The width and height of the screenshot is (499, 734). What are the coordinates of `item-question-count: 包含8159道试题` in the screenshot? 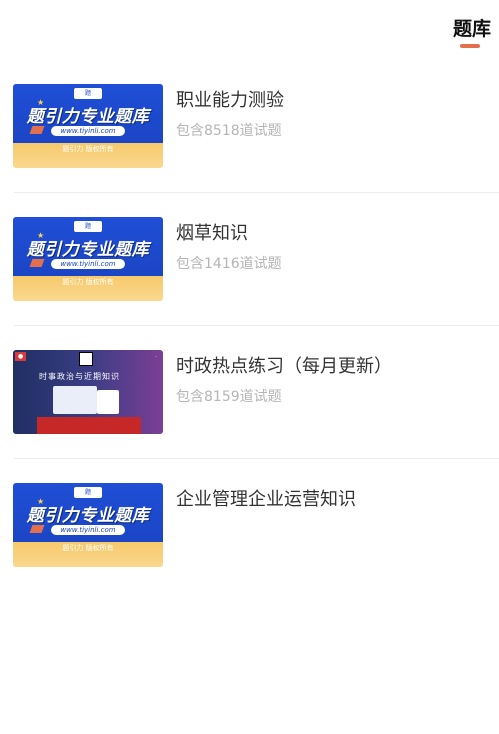 It's located at (229, 397).